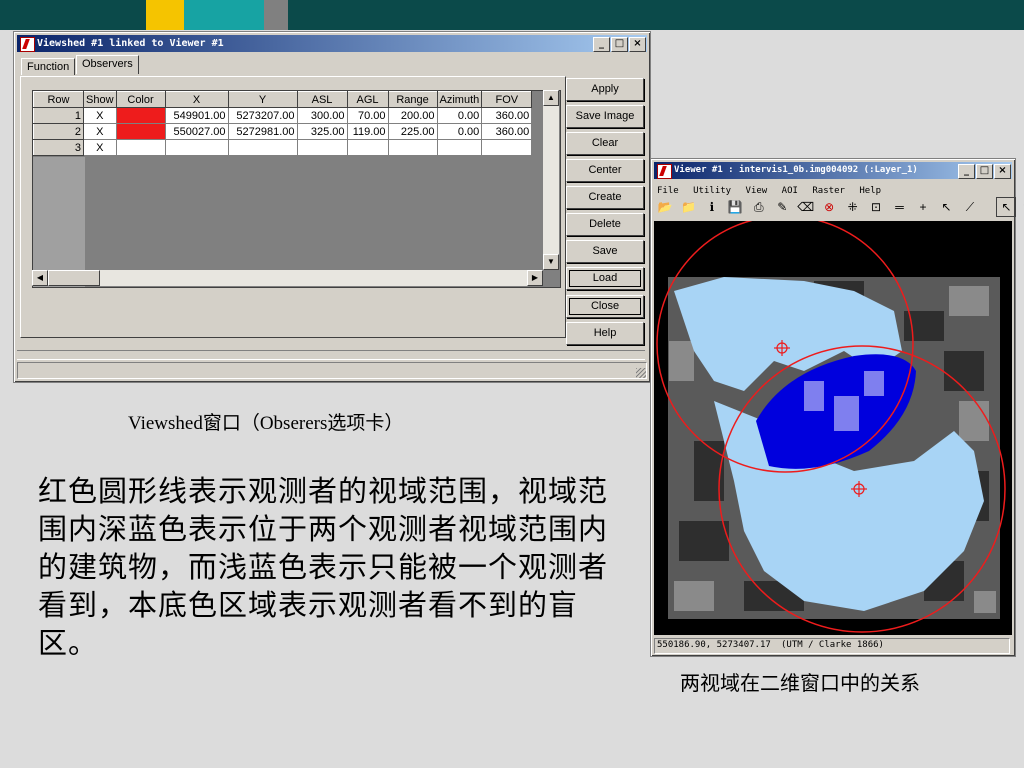 Image resolution: width=1024 pixels, height=768 pixels. I want to click on create-button: Create, so click(605, 197).